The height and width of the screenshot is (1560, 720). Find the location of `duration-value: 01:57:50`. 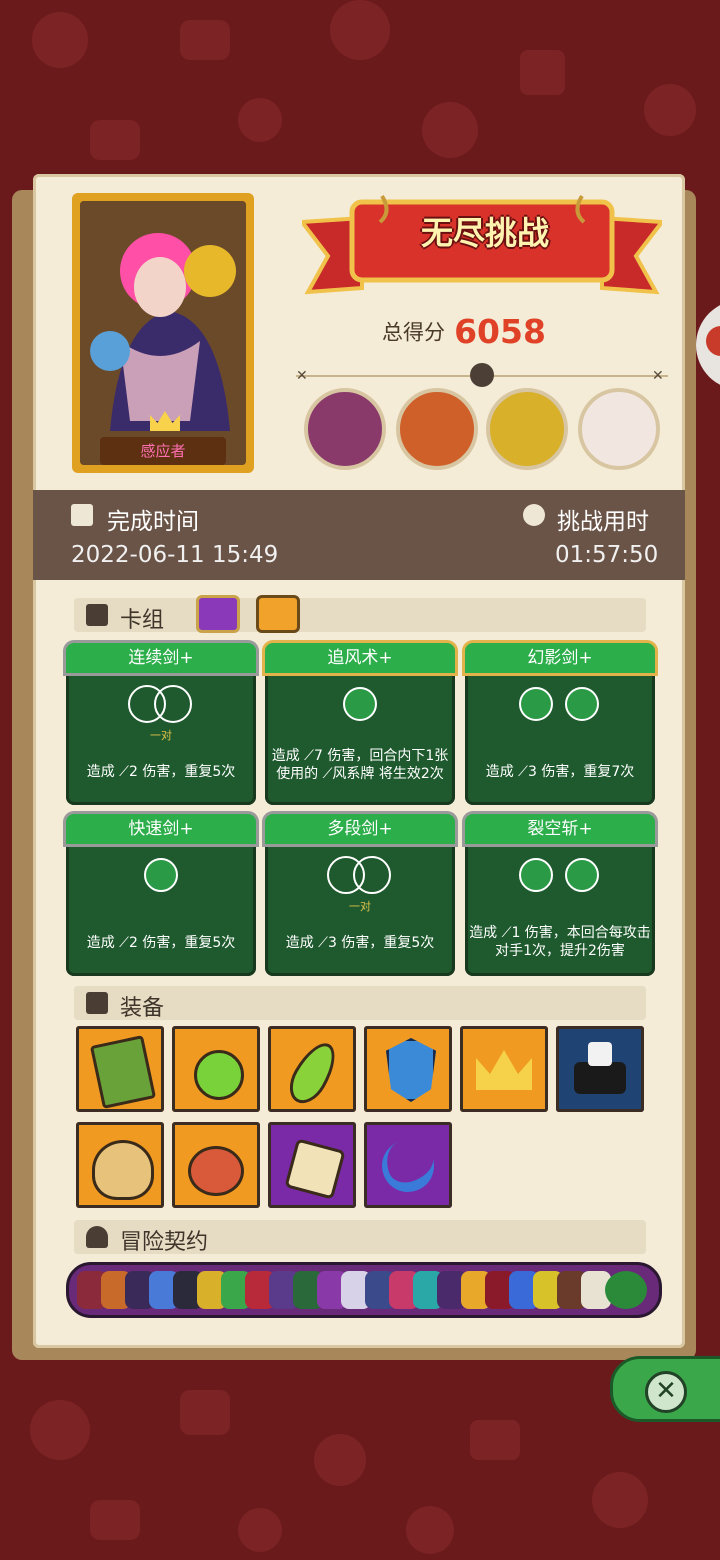

duration-value: 01:57:50 is located at coordinates (607, 555).